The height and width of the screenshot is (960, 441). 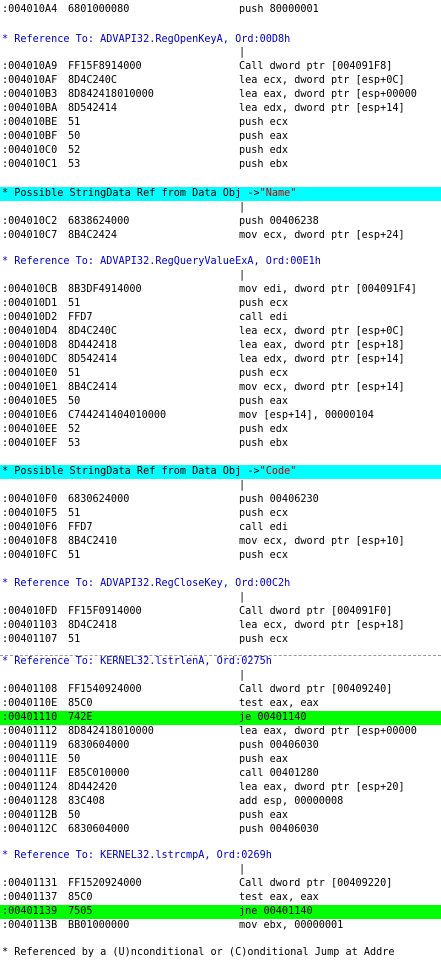 What do you see at coordinates (220, 802) in the screenshot?
I see `code-line: :00401128 83C408 add esp, 00000008` at bounding box center [220, 802].